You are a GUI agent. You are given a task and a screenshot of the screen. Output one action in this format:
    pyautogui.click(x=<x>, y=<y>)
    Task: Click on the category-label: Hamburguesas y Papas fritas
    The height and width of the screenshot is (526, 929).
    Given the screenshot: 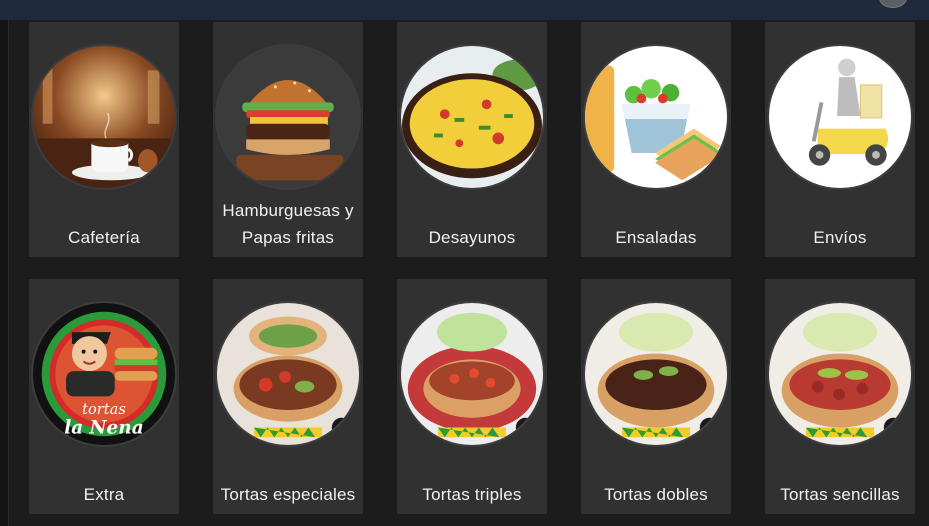 What is the action you would take?
    pyautogui.click(x=288, y=224)
    